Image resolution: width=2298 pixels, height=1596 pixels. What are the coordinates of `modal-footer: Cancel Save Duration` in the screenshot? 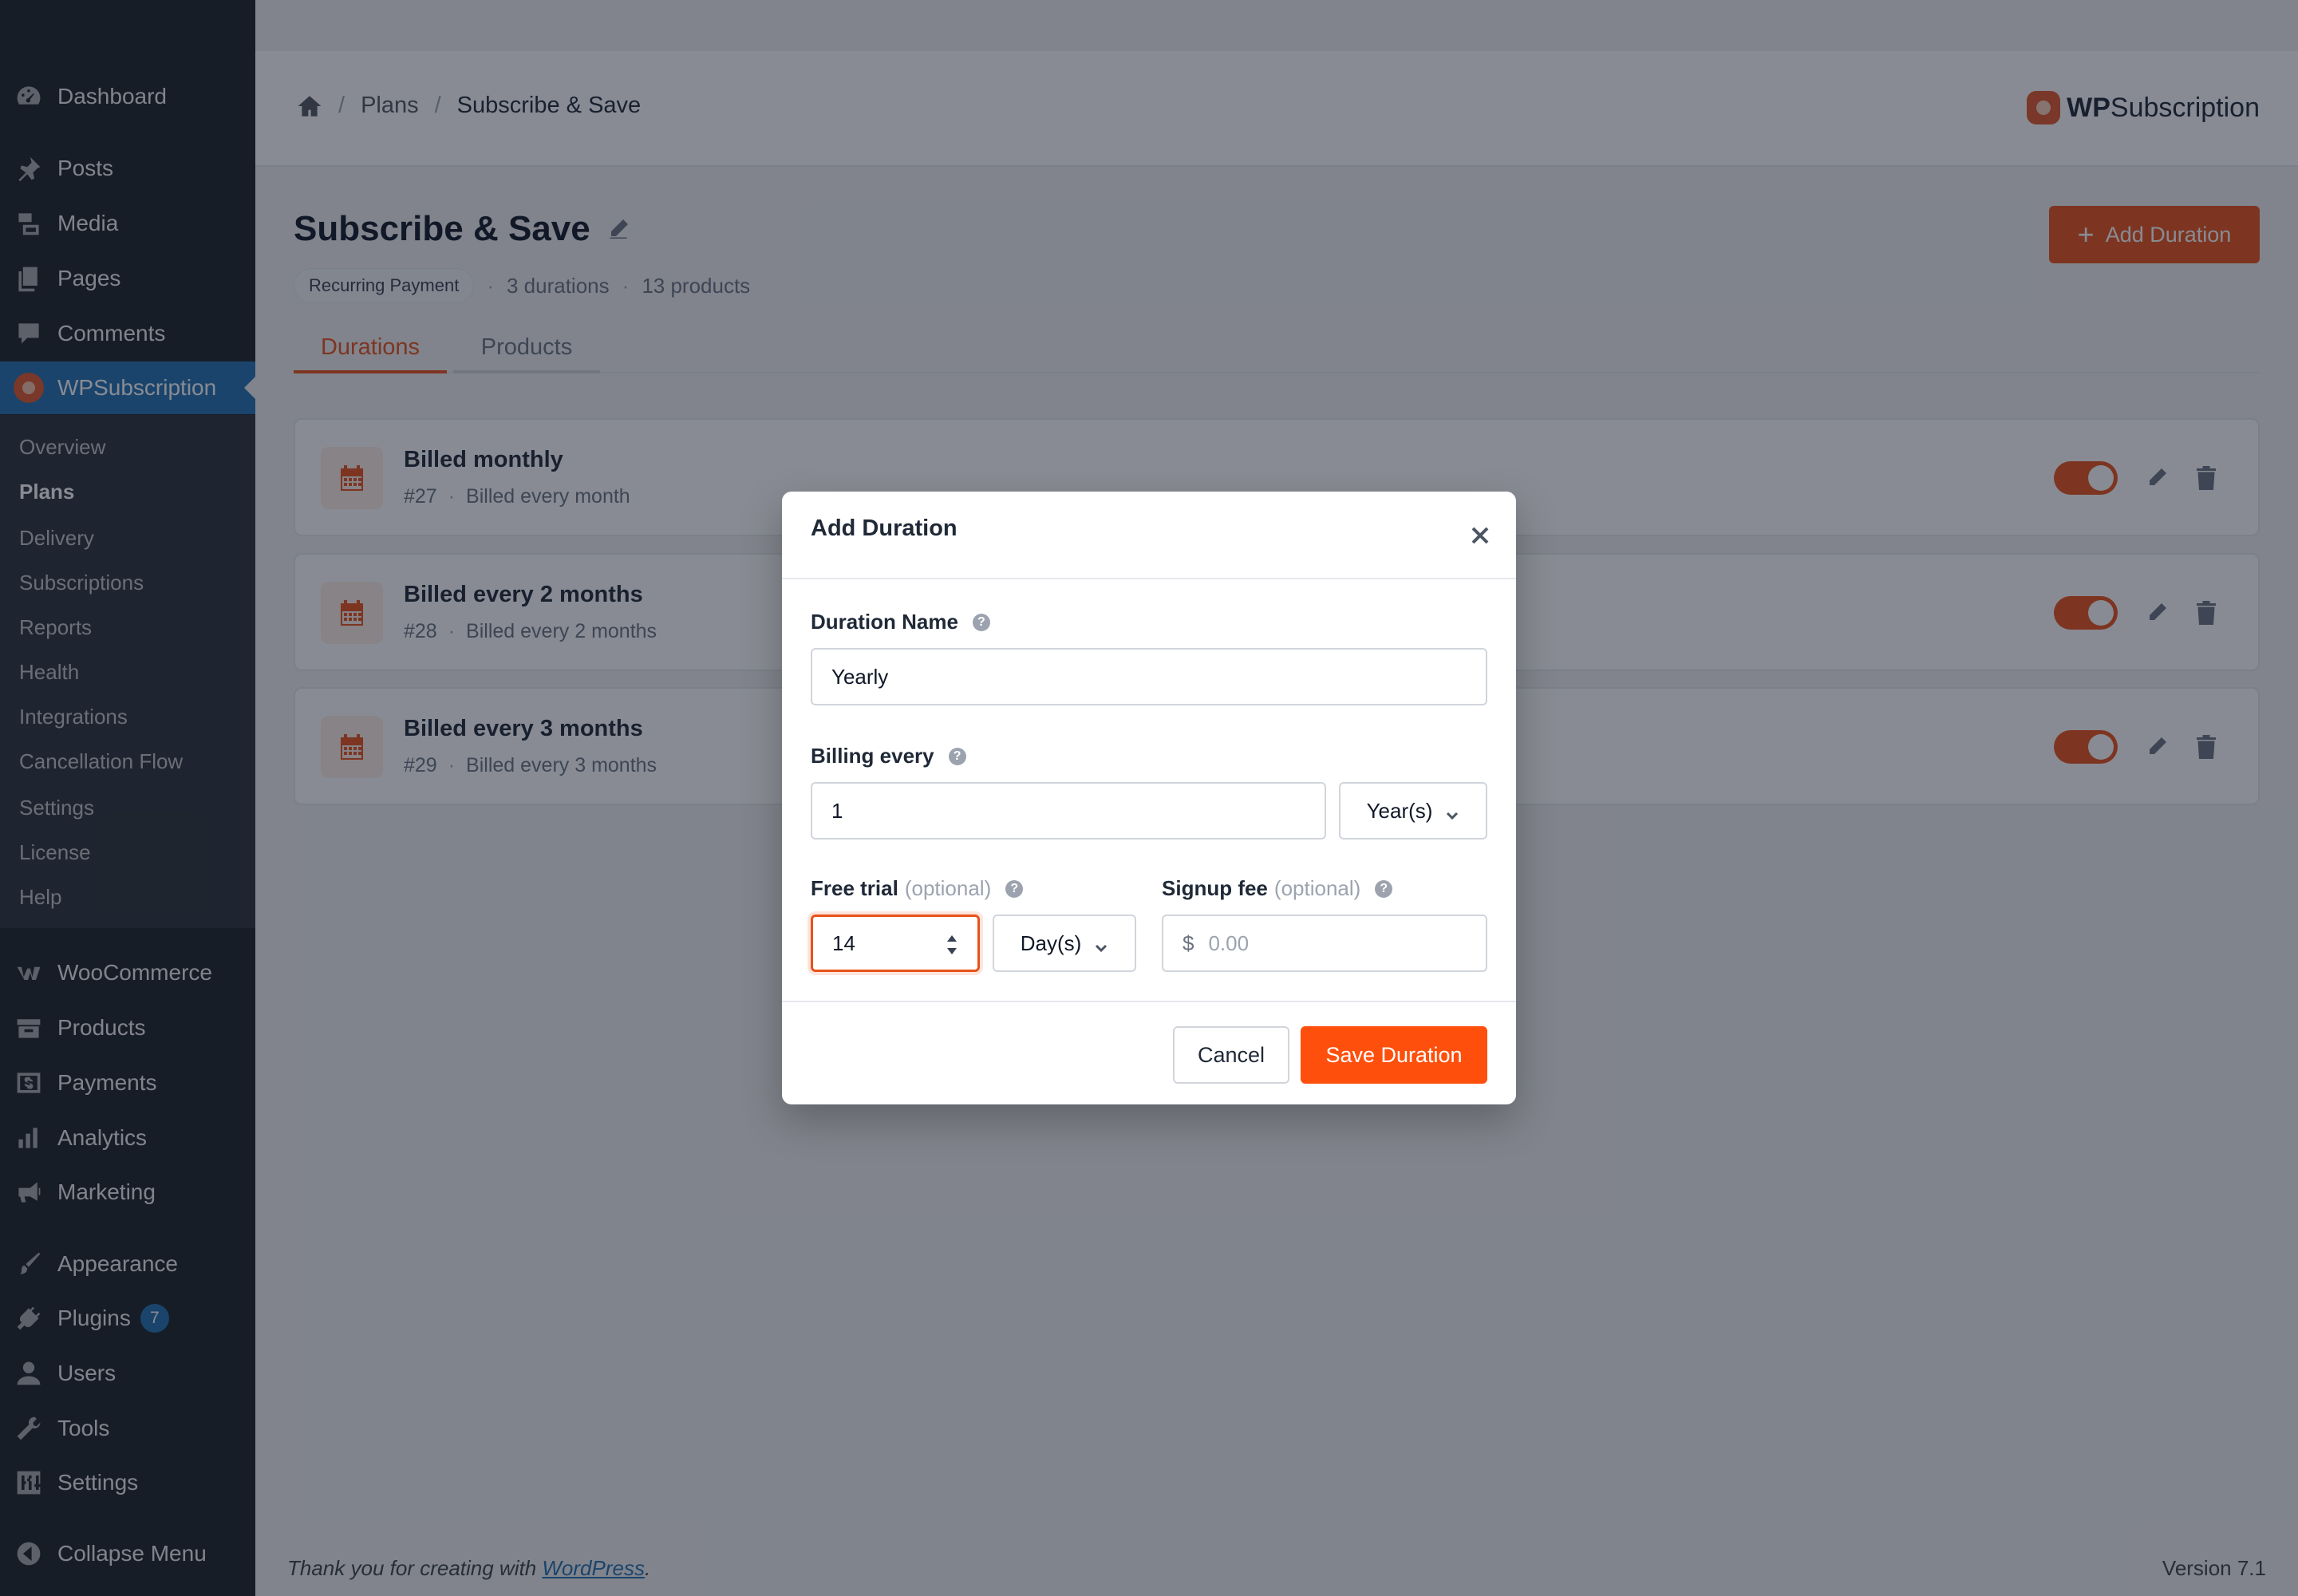 It's located at (1149, 1052).